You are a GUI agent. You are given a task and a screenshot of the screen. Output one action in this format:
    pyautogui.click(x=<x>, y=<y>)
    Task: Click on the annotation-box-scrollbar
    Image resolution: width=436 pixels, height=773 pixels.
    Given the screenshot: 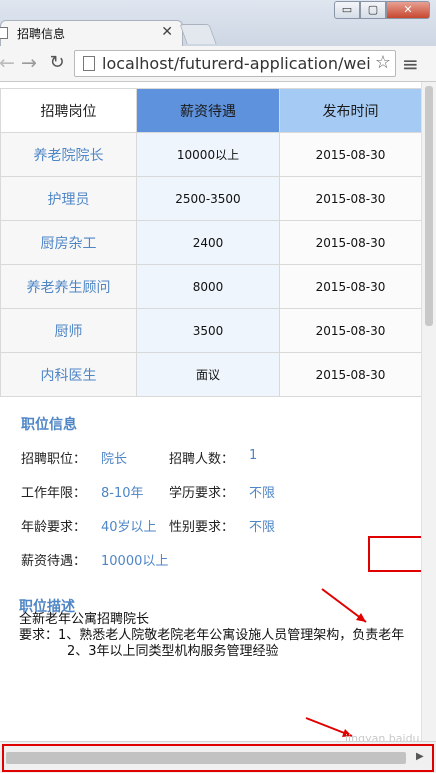 What is the action you would take?
    pyautogui.click(x=218, y=758)
    